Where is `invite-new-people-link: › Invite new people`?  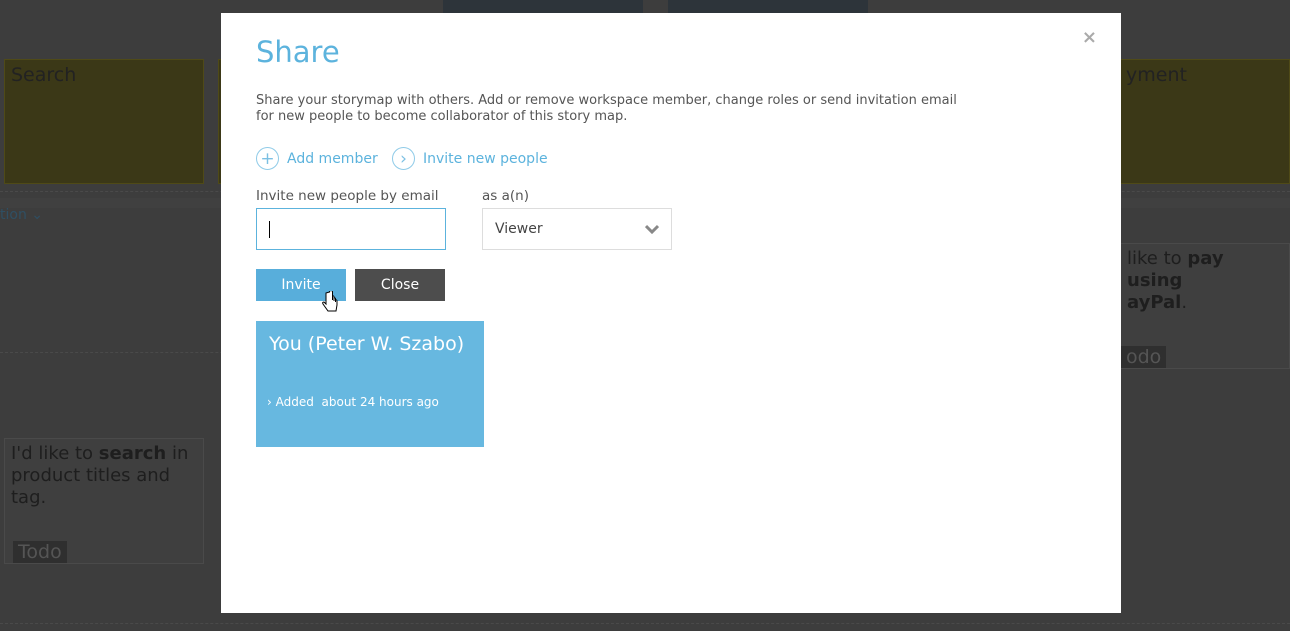 invite-new-people-link: › Invite new people is located at coordinates (470, 158).